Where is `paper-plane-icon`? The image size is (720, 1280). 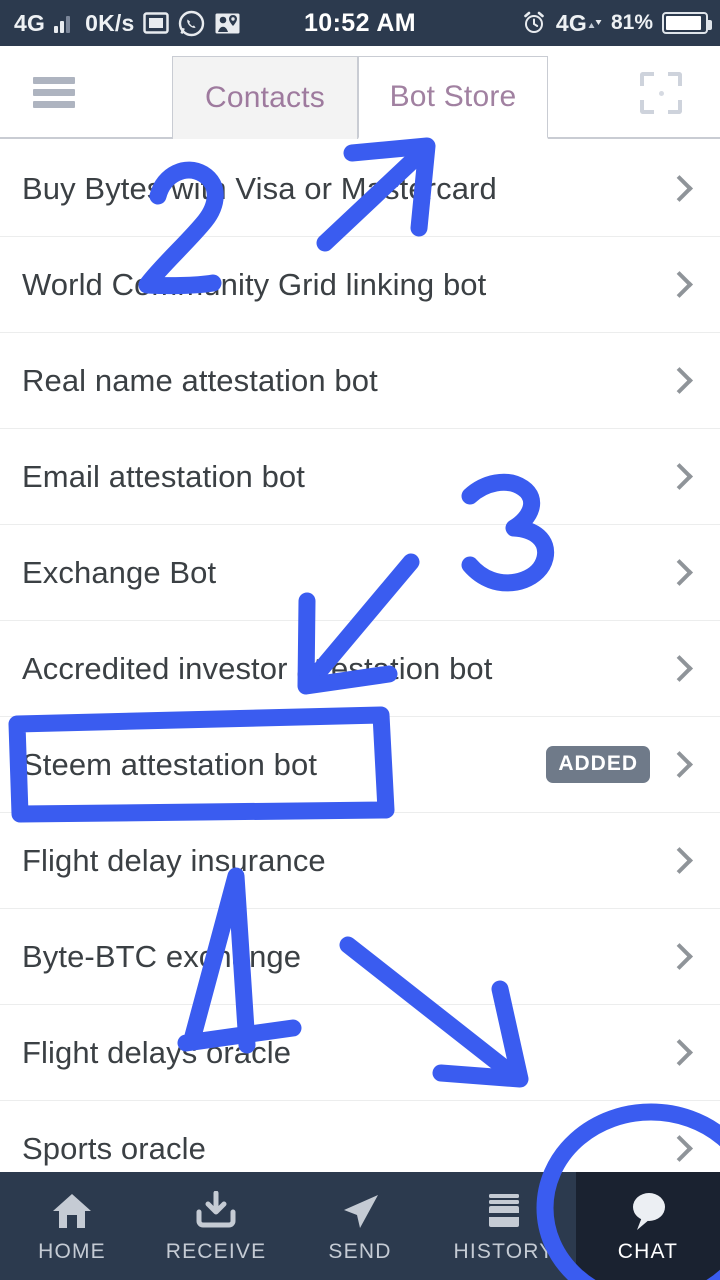 paper-plane-icon is located at coordinates (360, 1211).